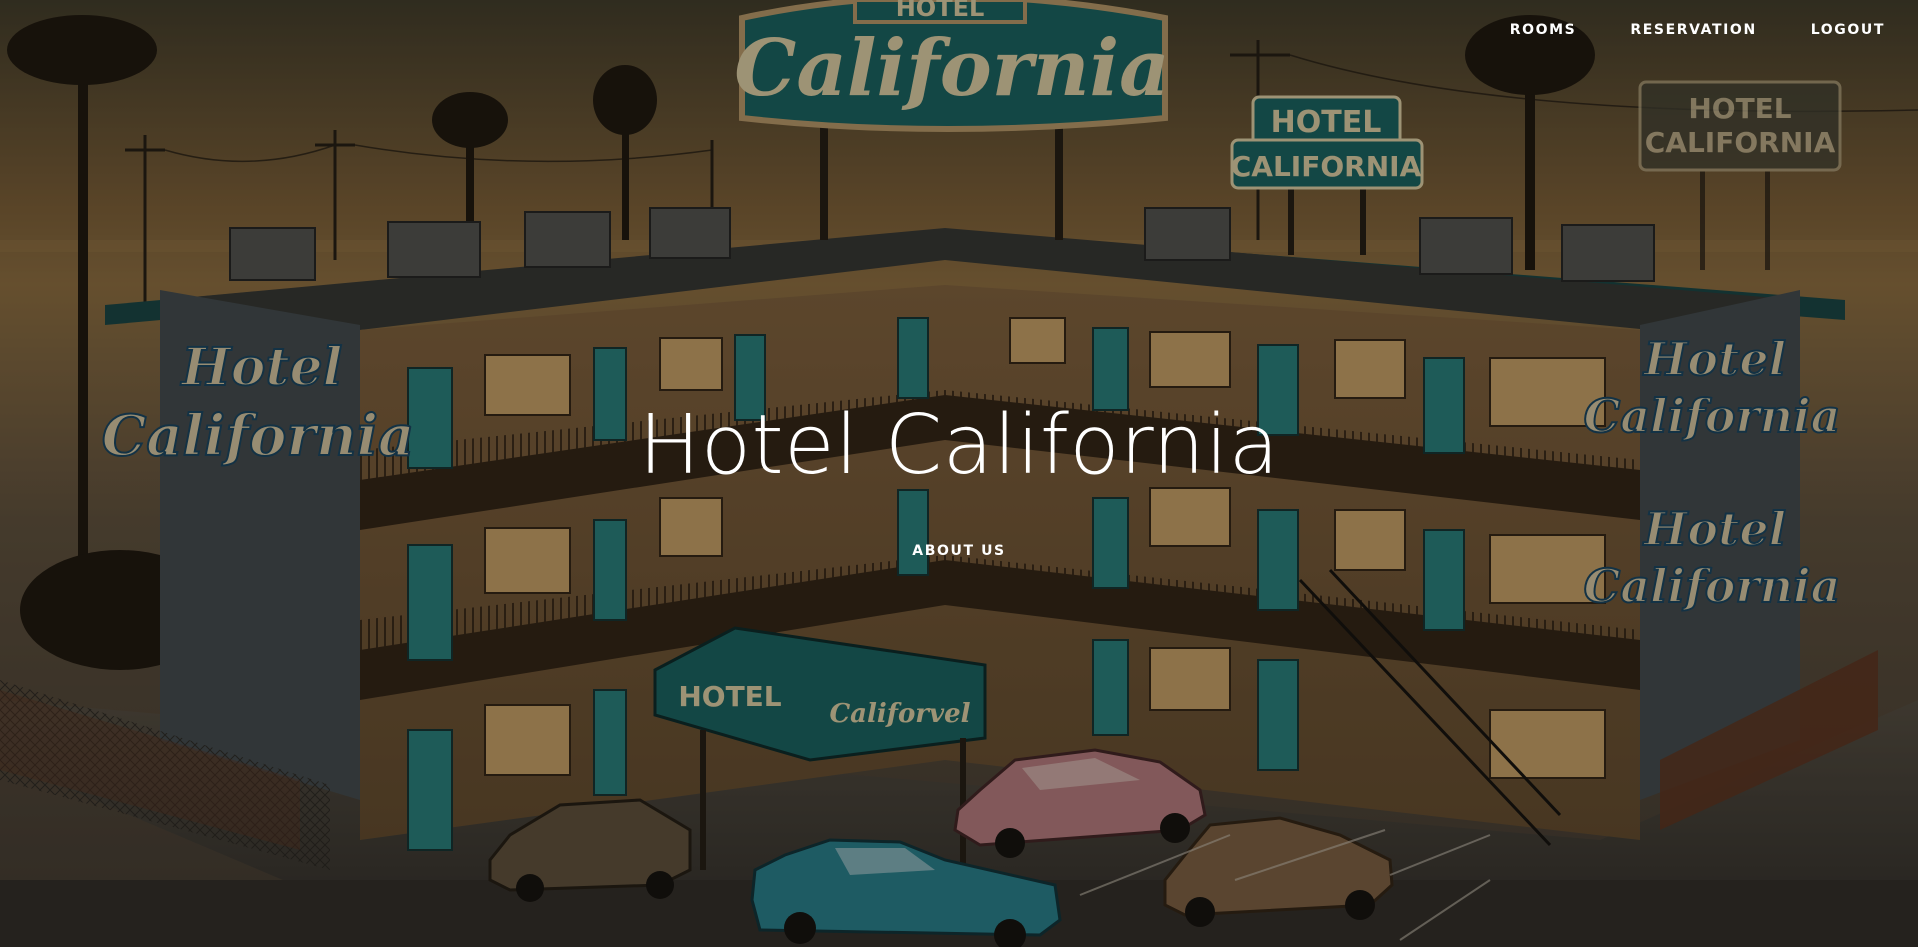 The image size is (1918, 947). I want to click on nav-reservation-link: RESERVATION, so click(1693, 30).